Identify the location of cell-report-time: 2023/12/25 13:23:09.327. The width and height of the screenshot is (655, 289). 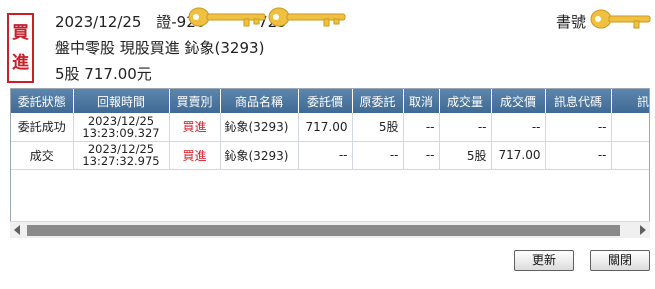
(121, 127).